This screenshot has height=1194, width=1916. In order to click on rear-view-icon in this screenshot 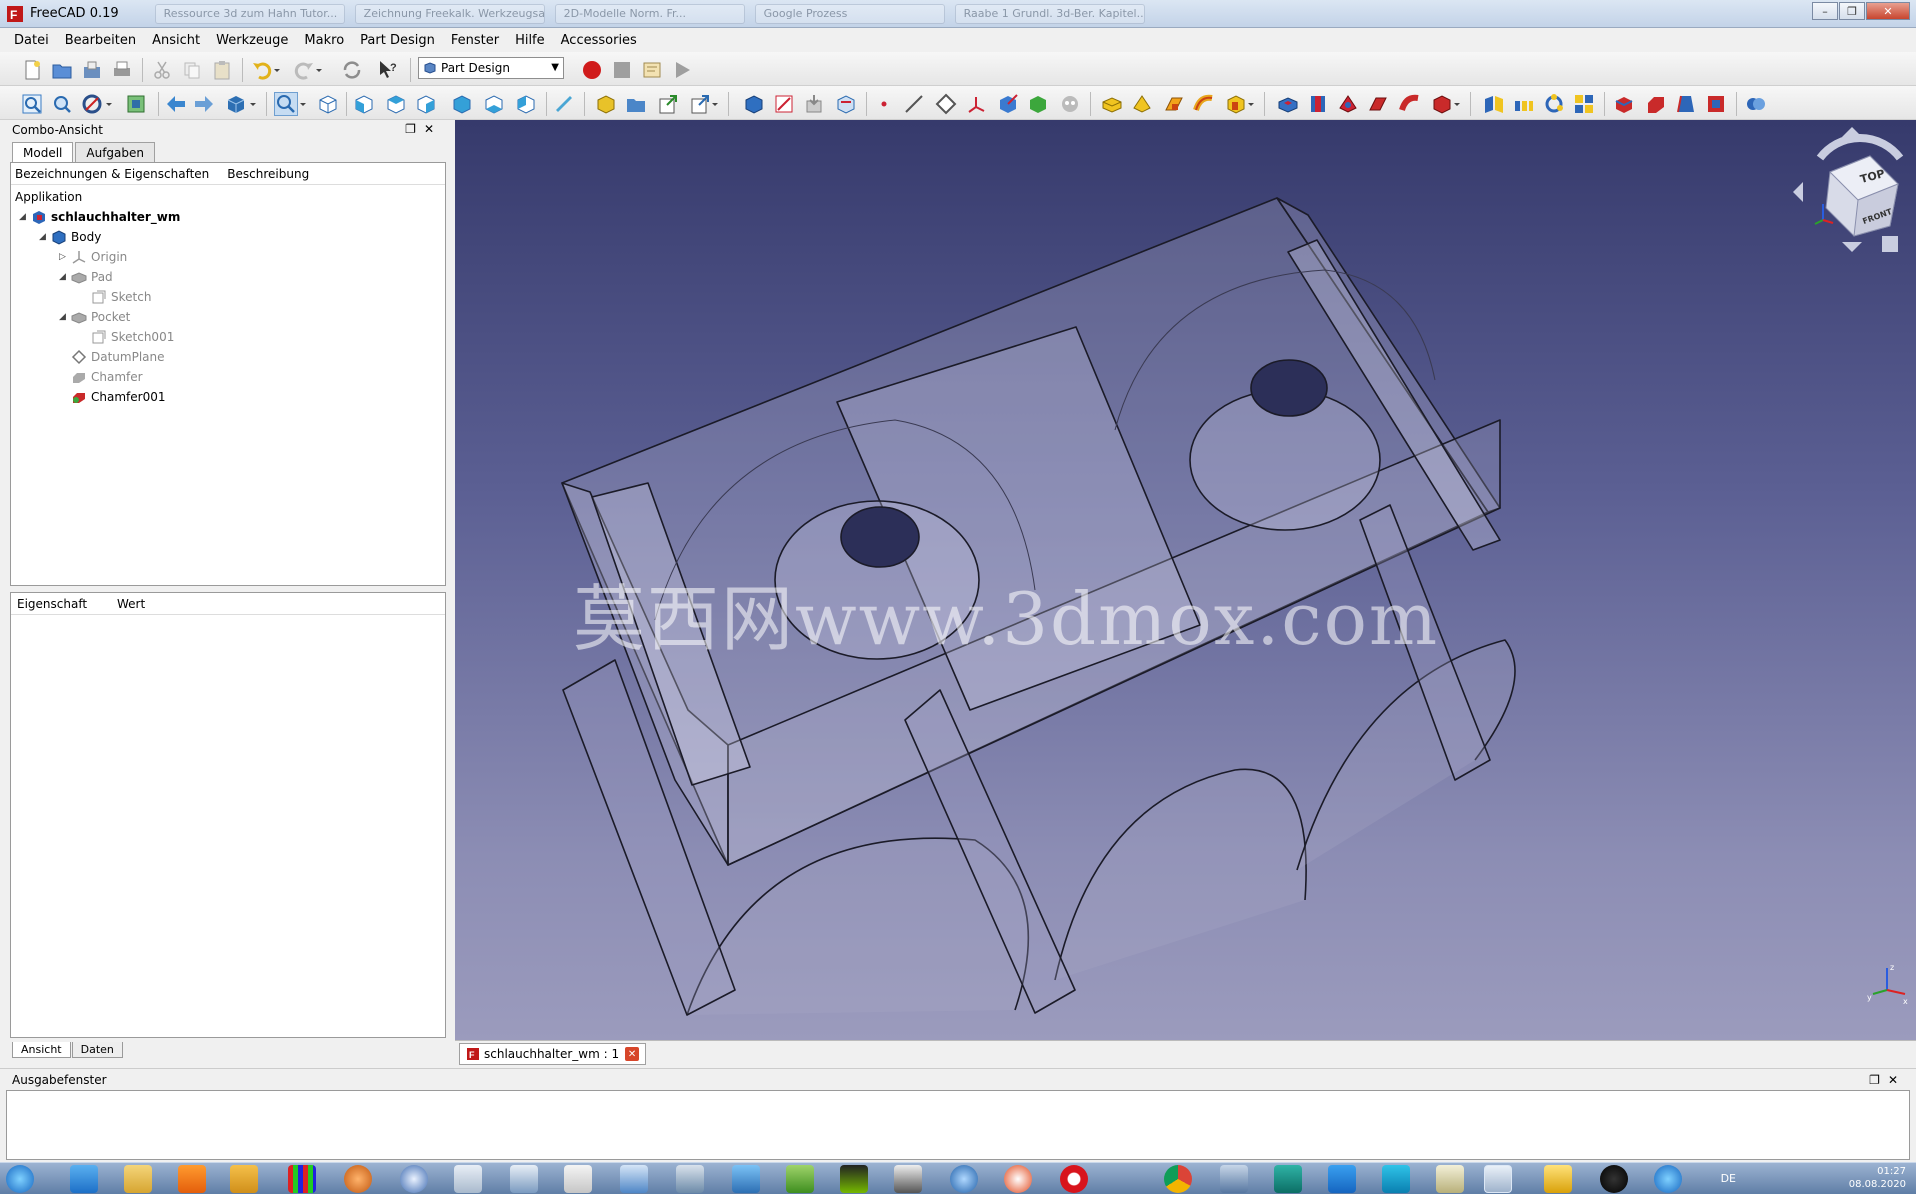, I will do `click(462, 104)`.